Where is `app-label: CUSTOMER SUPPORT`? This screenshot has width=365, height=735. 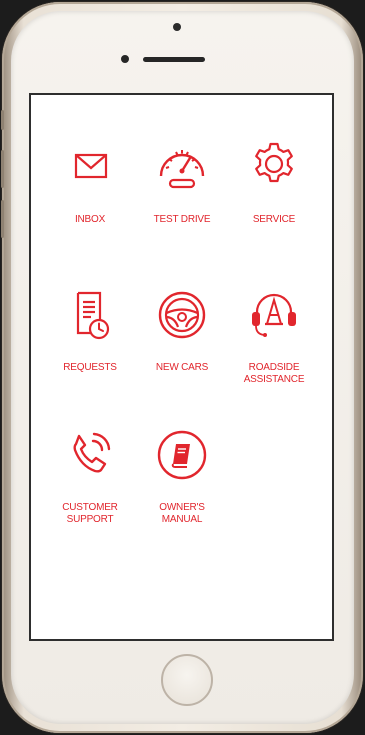
app-label: CUSTOMER SUPPORT is located at coordinates (90, 513).